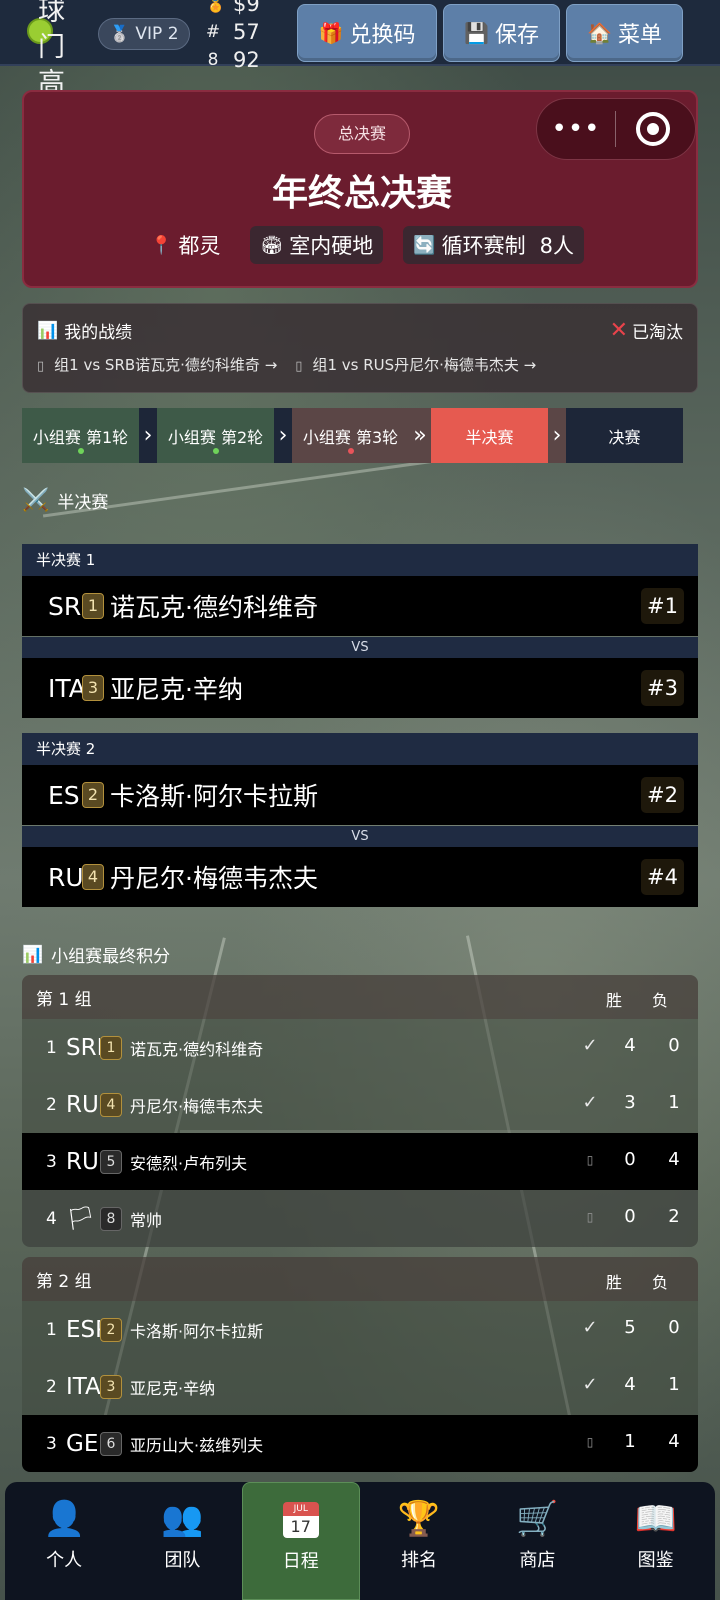  I want to click on miniprogram-capsule: •••, so click(616, 129).